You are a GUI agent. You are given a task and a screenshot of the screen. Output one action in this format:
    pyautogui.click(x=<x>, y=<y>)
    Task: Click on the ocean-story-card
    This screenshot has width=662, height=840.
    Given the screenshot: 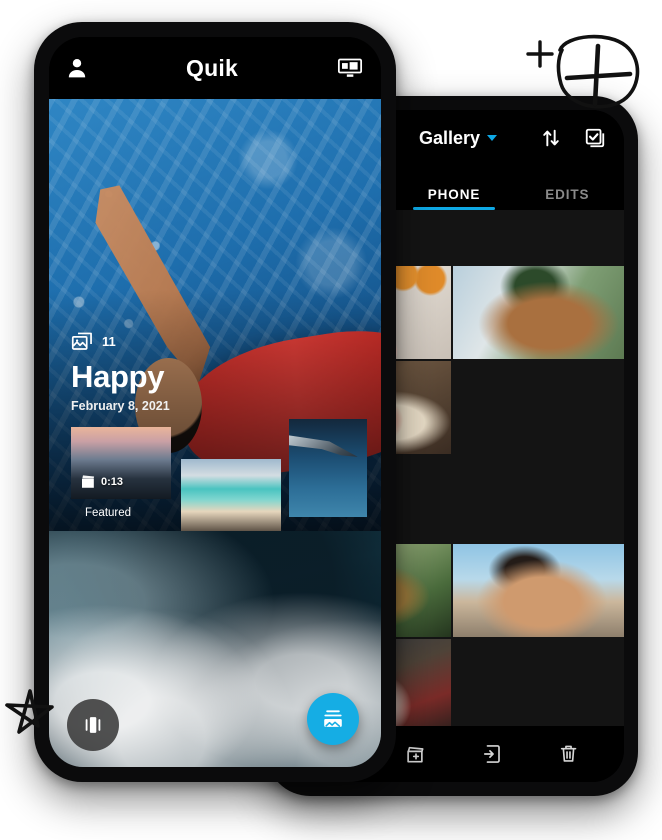 What is the action you would take?
    pyautogui.click(x=215, y=649)
    